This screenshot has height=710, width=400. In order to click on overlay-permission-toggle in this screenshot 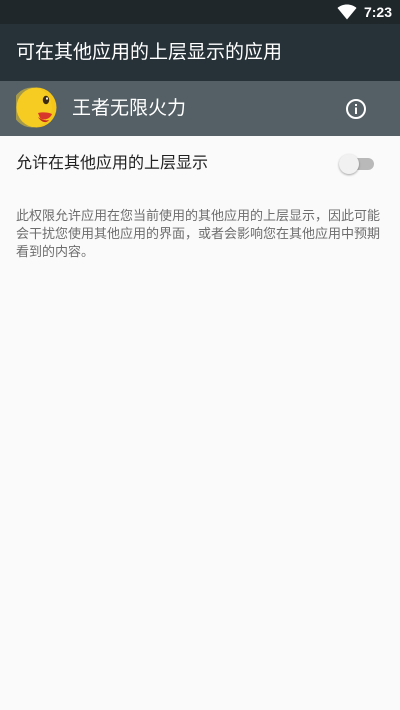, I will do `click(358, 164)`.